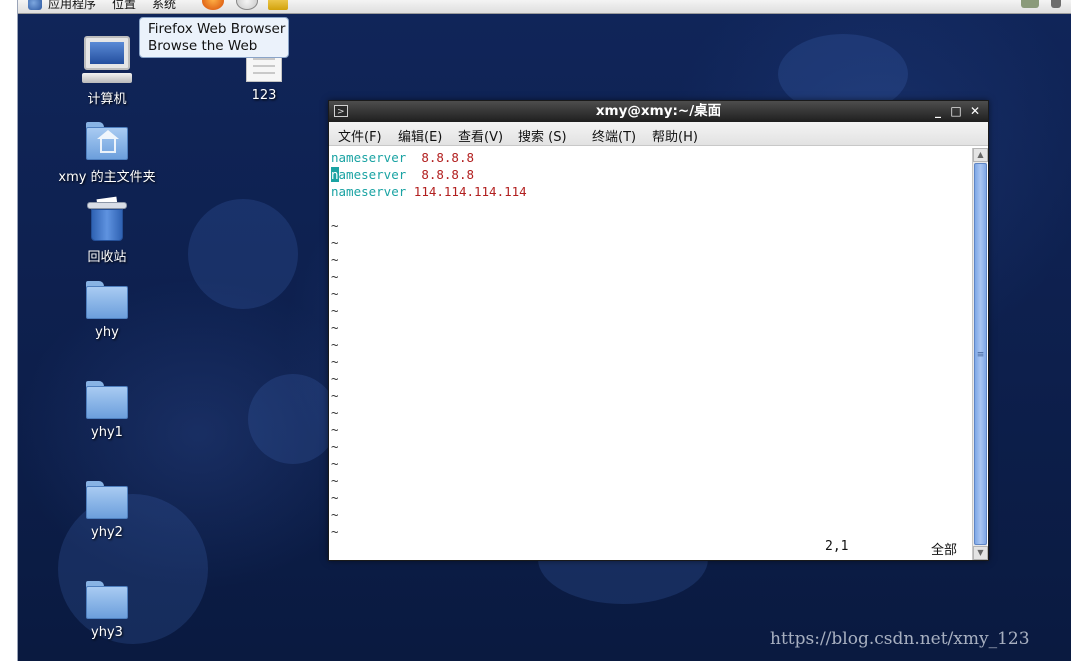 This screenshot has height=661, width=1071. I want to click on volume-icon, so click(1056, 4).